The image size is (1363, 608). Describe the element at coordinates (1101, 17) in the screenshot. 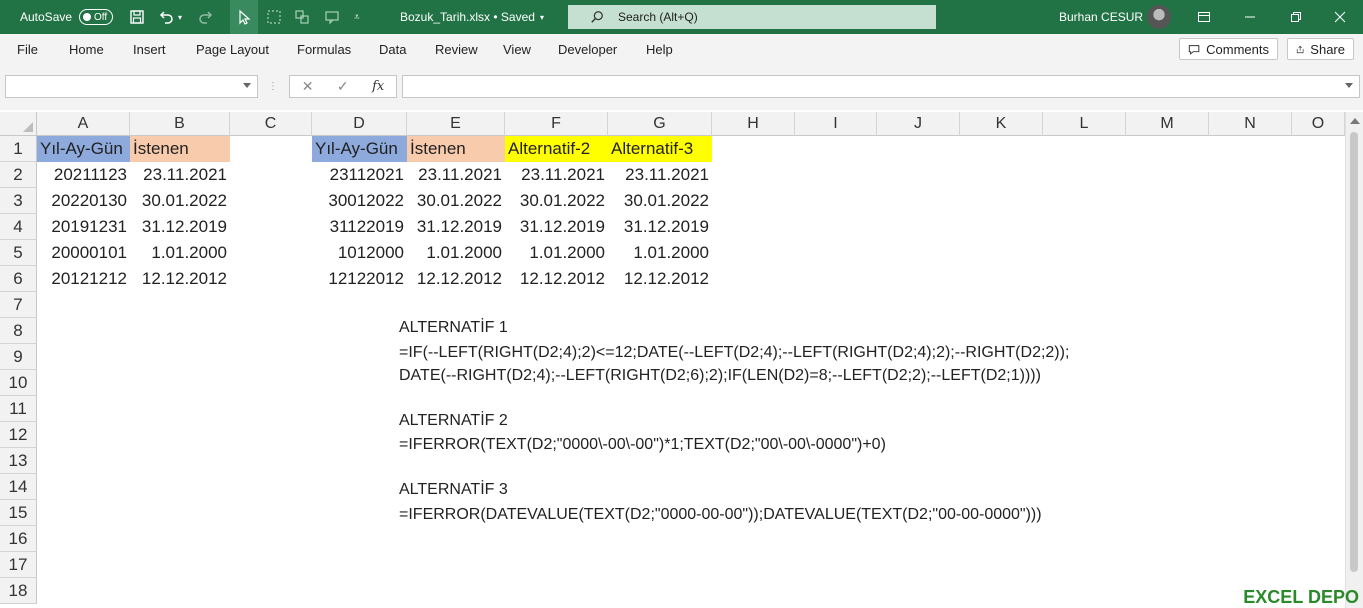

I see `user-name: Burhan CESUR` at that location.